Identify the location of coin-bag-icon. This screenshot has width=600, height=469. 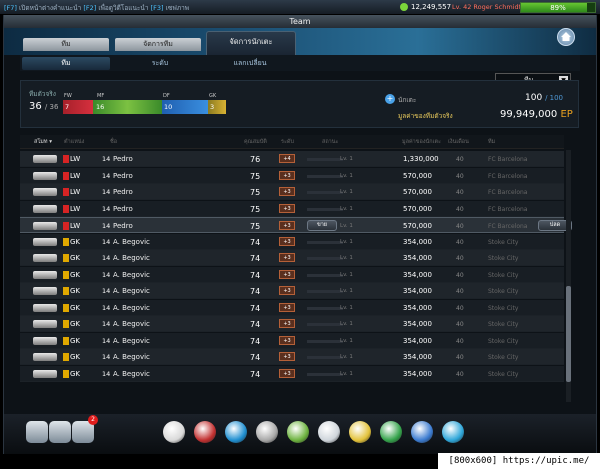
(360, 432).